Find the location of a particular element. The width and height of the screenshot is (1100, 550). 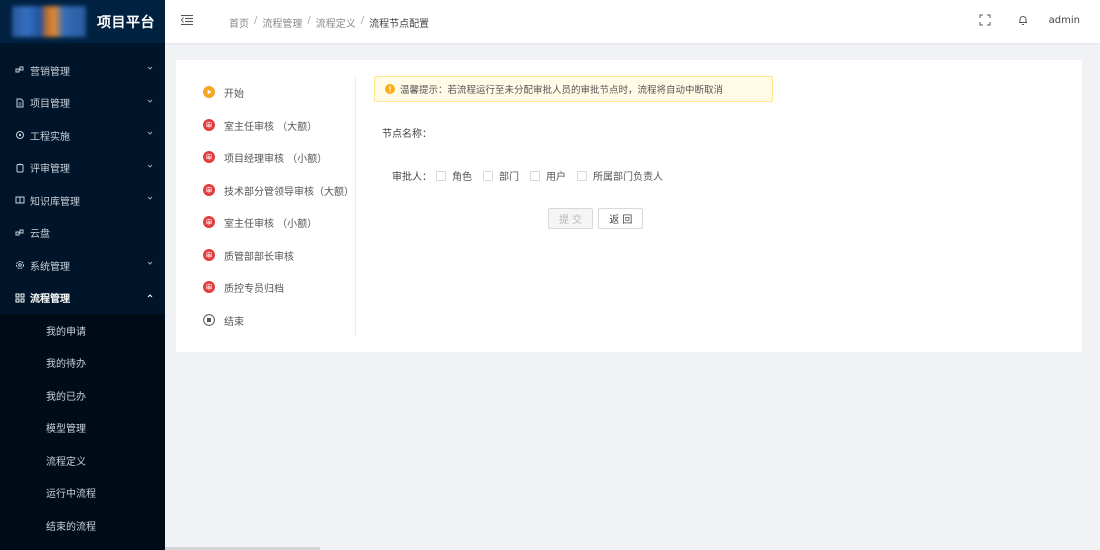

app-title: 项目平台 is located at coordinates (126, 23).